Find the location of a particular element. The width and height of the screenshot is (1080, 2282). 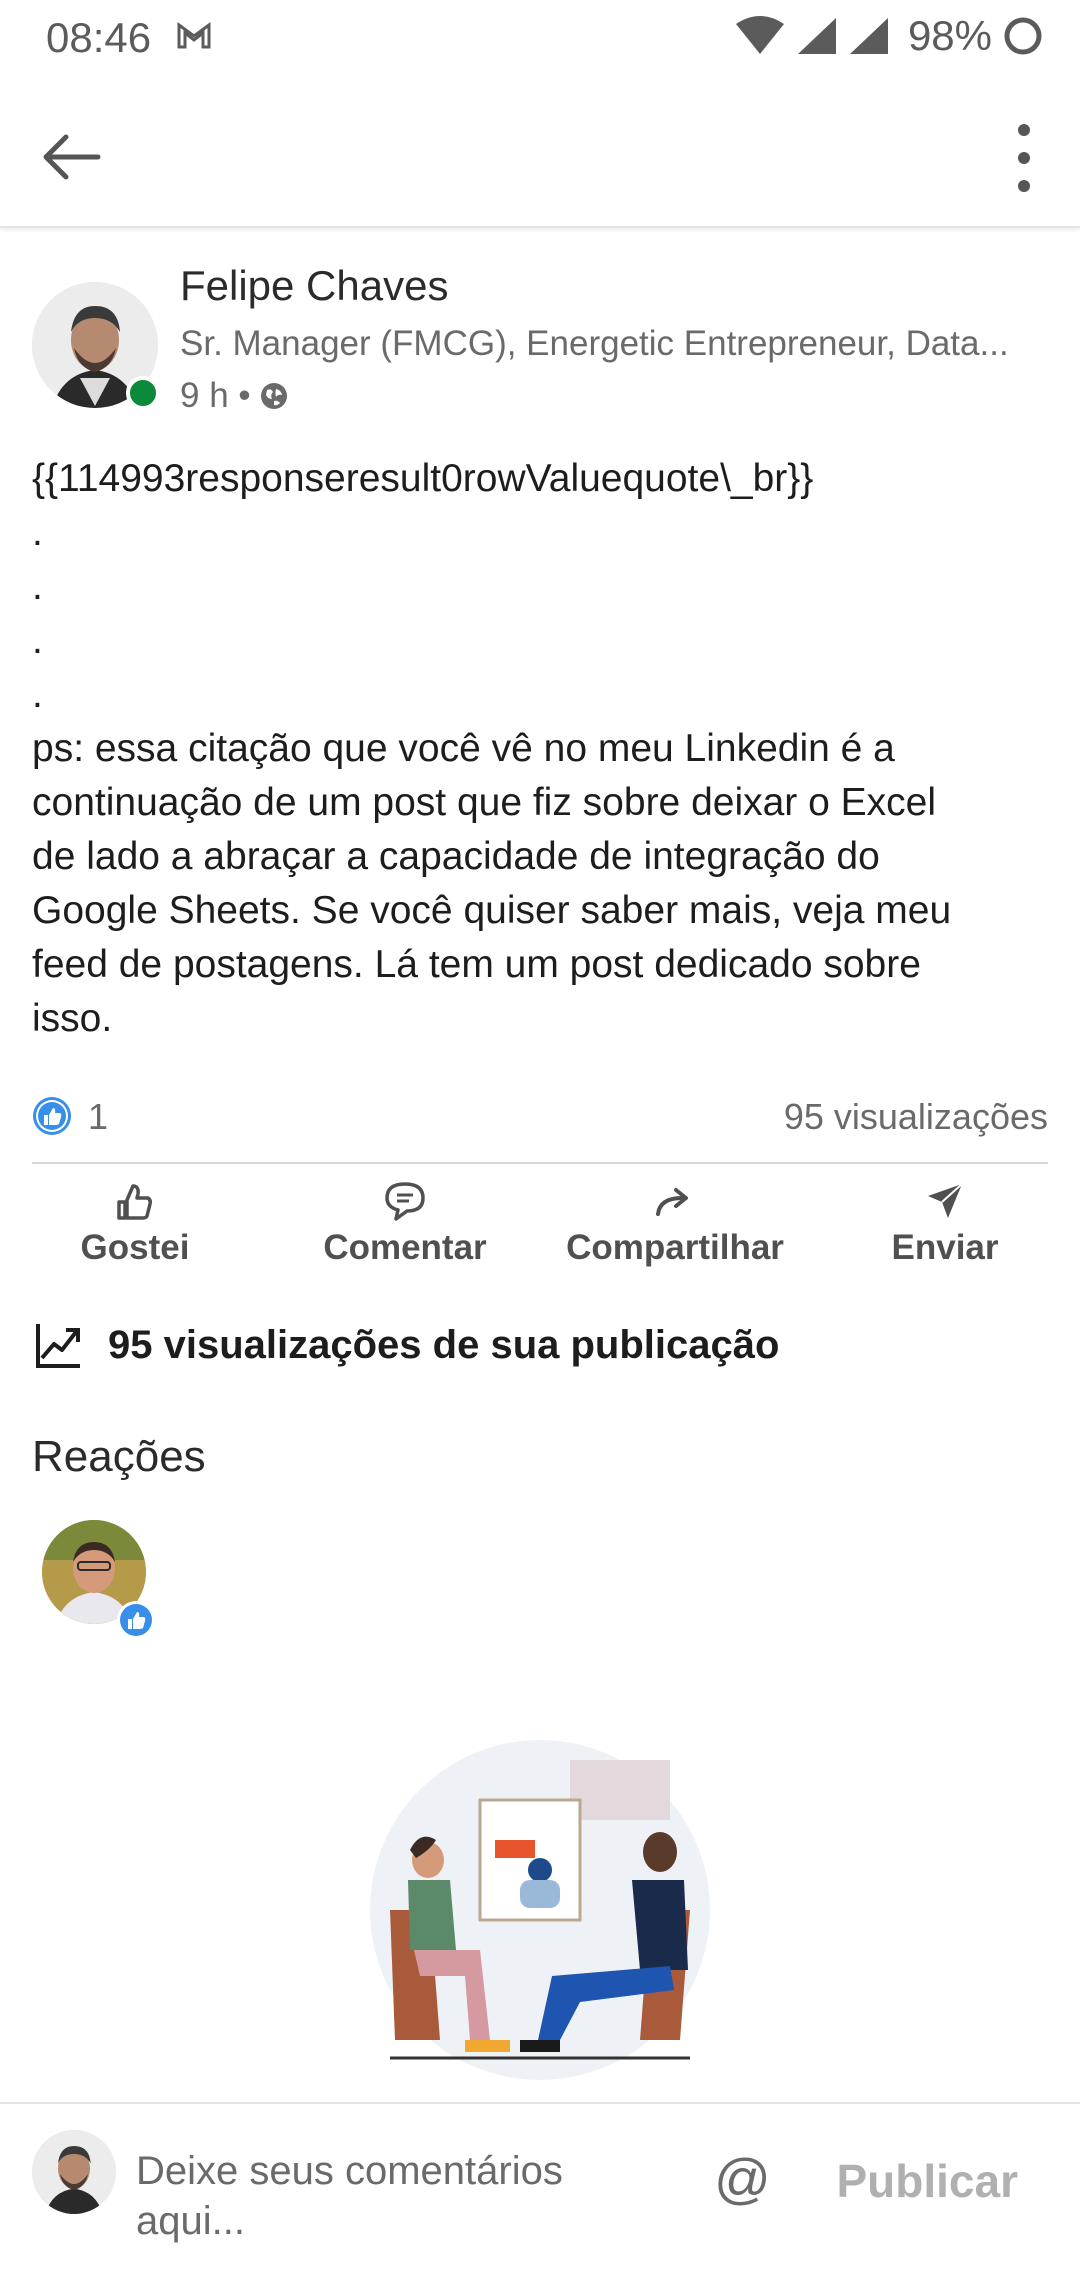

globe-icon is located at coordinates (273, 396).